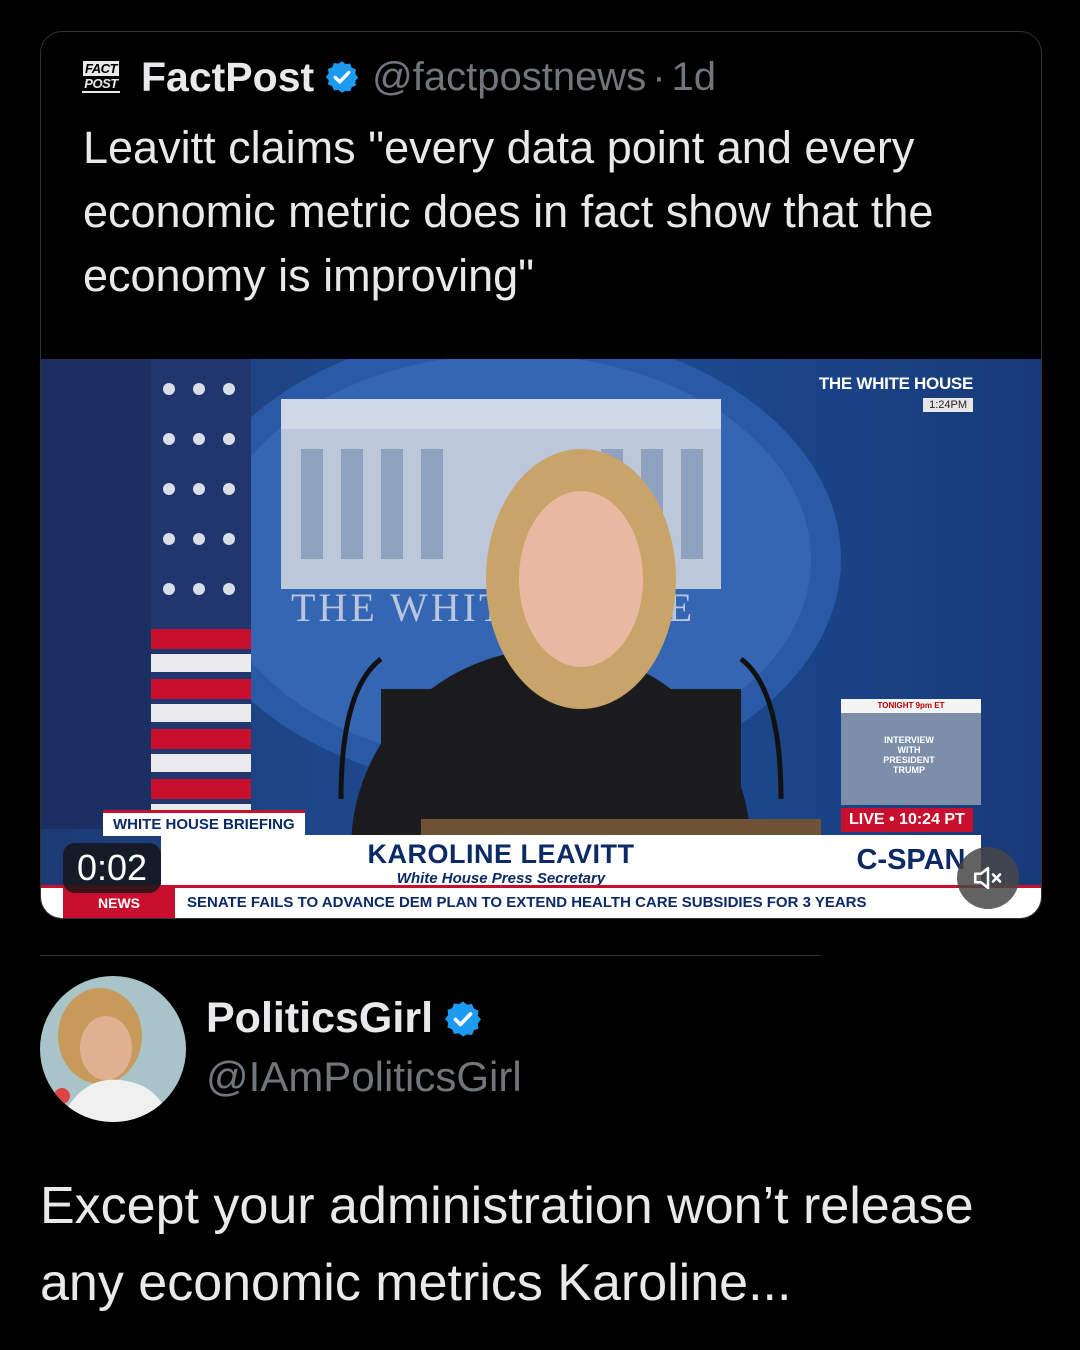  What do you see at coordinates (101, 68) in the screenshot?
I see `logo-line-1: FACT` at bounding box center [101, 68].